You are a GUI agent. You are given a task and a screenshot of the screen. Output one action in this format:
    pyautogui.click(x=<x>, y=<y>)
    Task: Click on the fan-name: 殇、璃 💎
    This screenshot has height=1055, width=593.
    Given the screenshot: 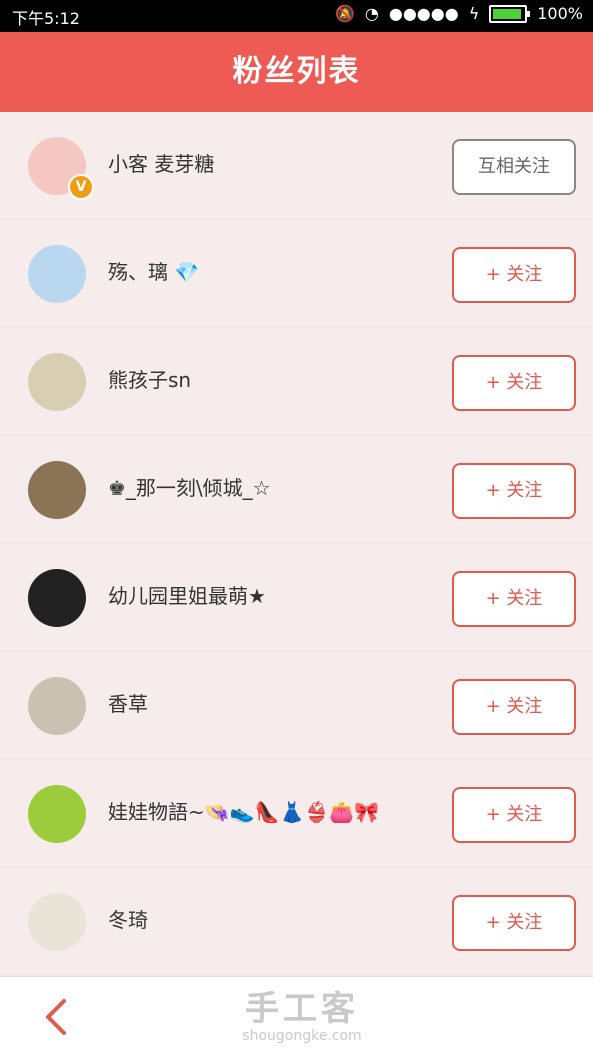 What is the action you would take?
    pyautogui.click(x=154, y=272)
    